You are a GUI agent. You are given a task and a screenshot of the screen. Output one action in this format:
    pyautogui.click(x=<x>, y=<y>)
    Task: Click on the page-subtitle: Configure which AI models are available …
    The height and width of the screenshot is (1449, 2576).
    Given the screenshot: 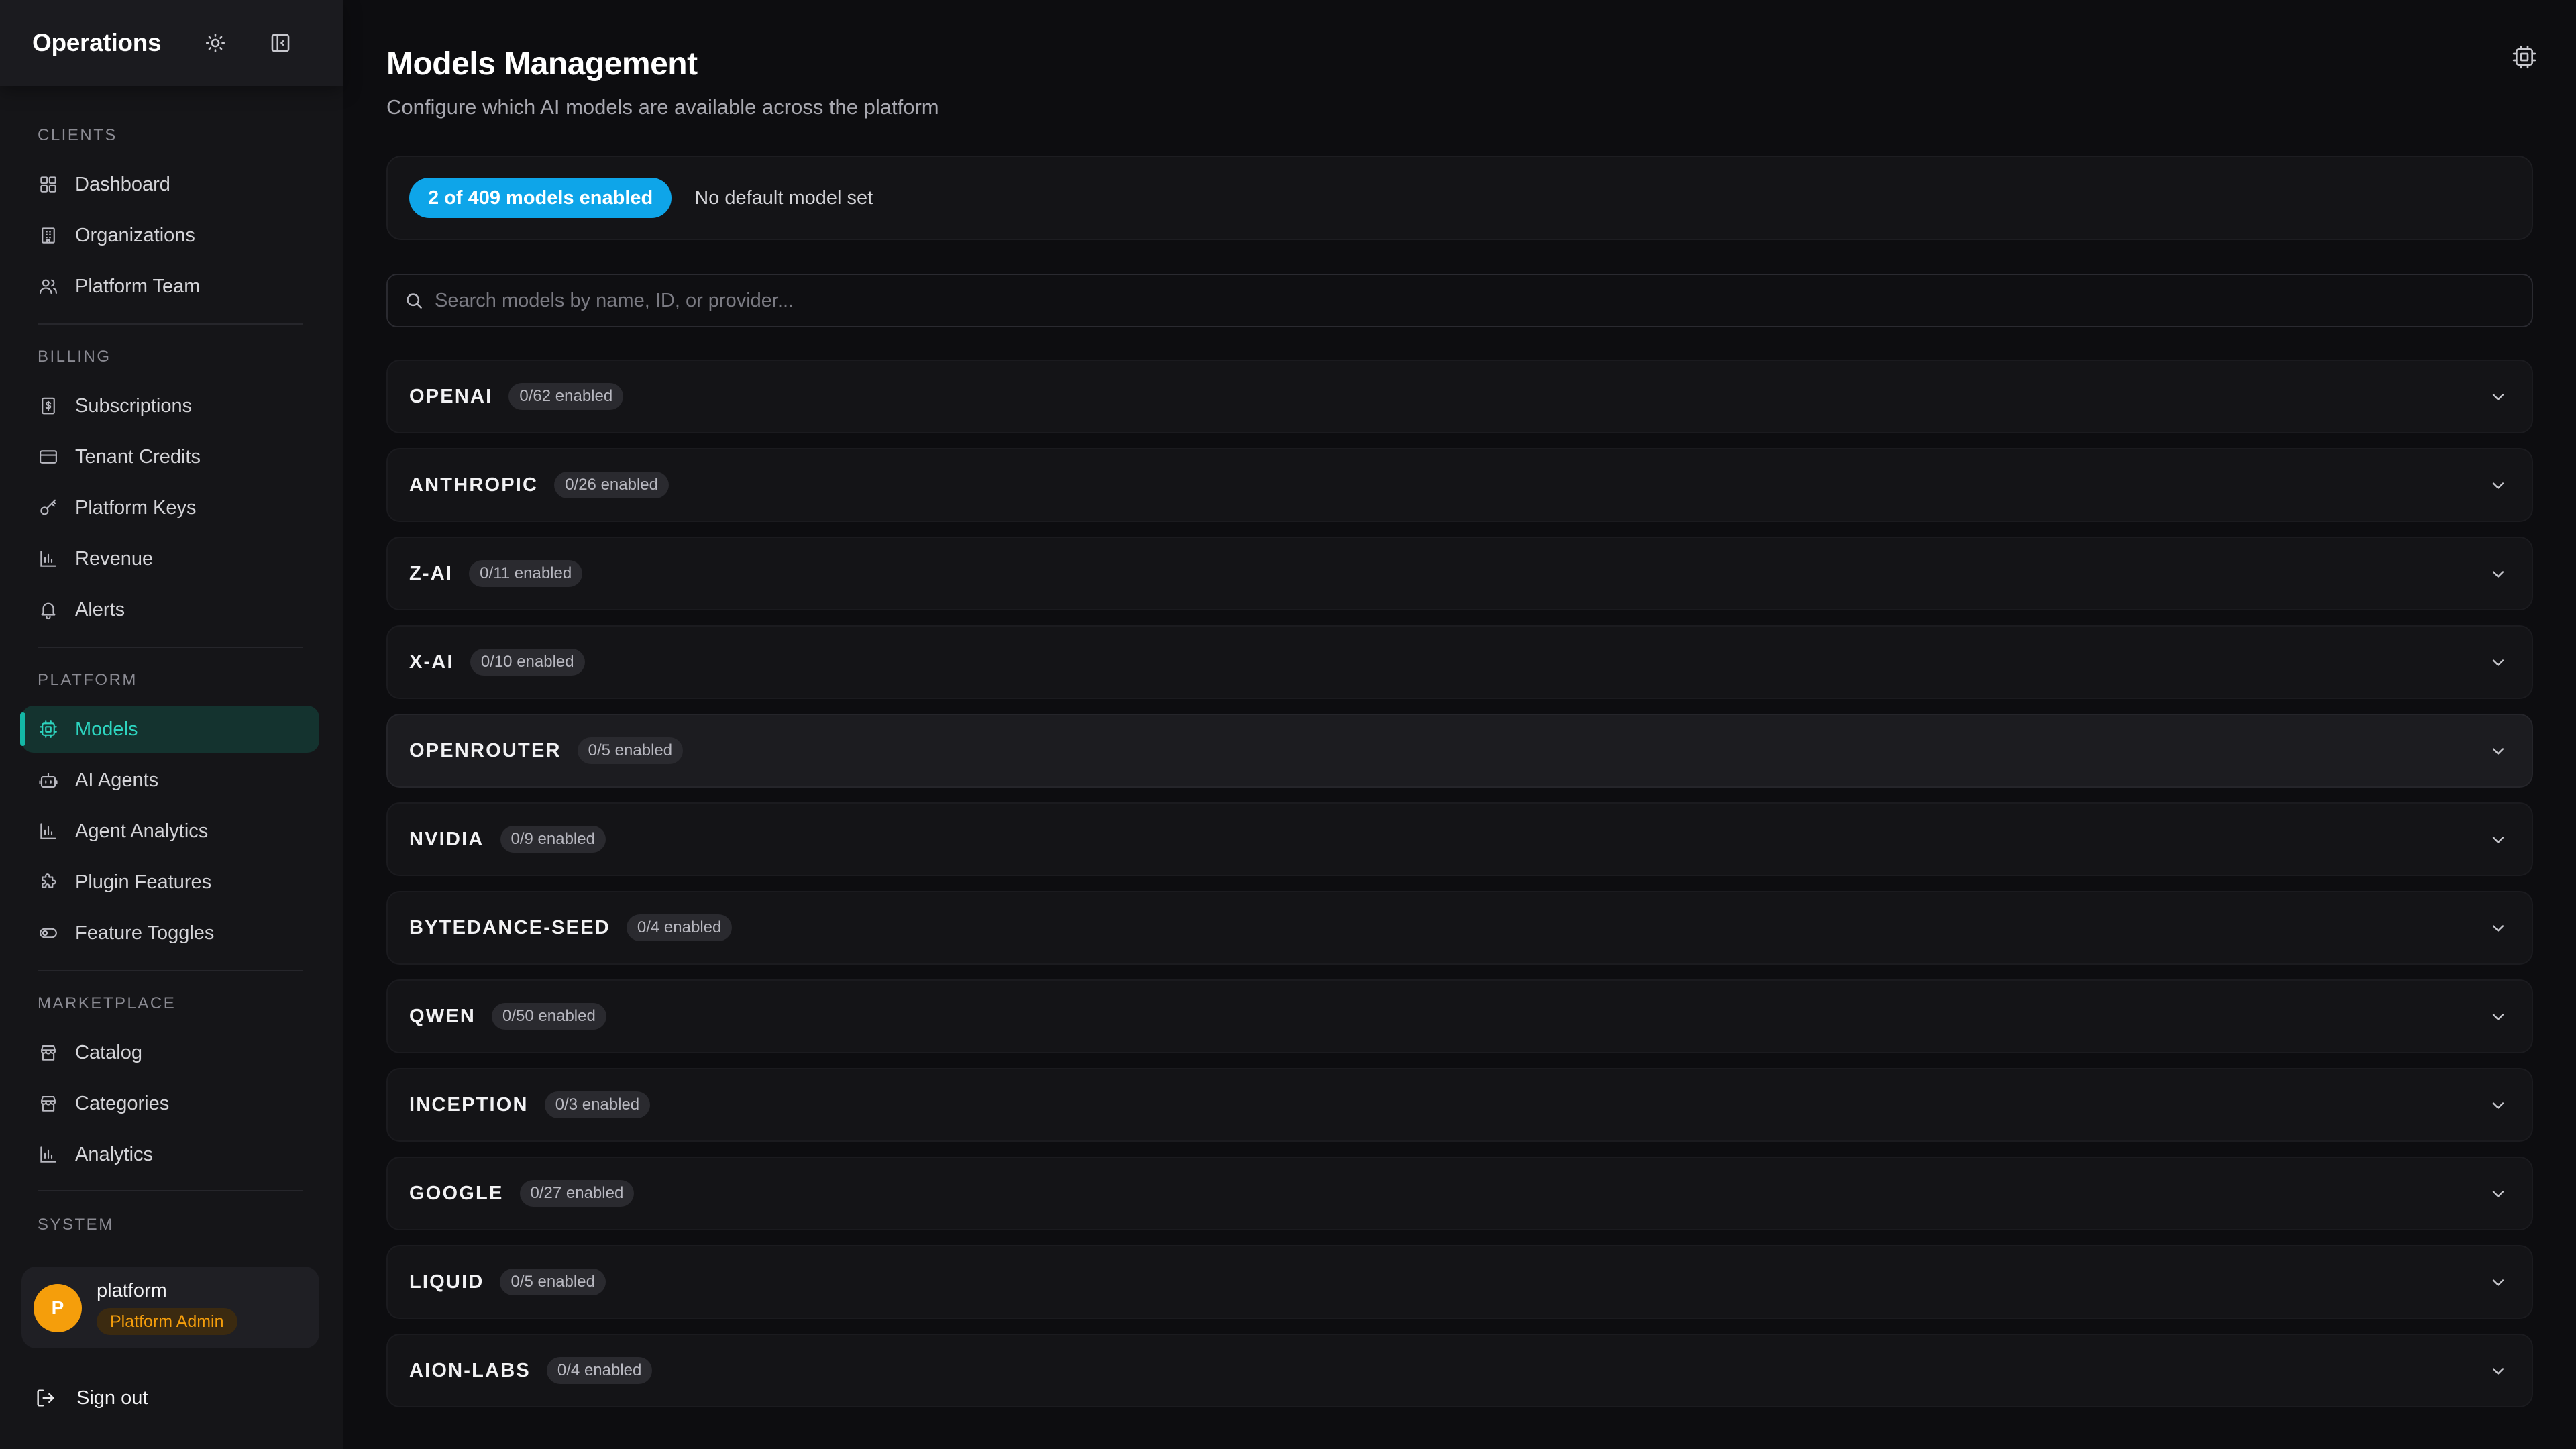 What is the action you would take?
    pyautogui.click(x=662, y=107)
    